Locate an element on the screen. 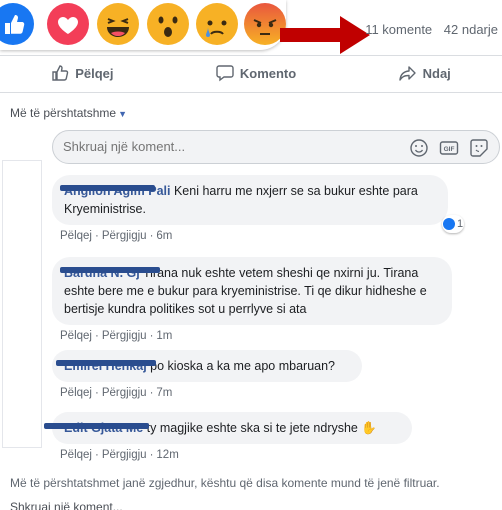 This screenshot has width=502, height=510. caret-down-icon: ▼ is located at coordinates (122, 114).